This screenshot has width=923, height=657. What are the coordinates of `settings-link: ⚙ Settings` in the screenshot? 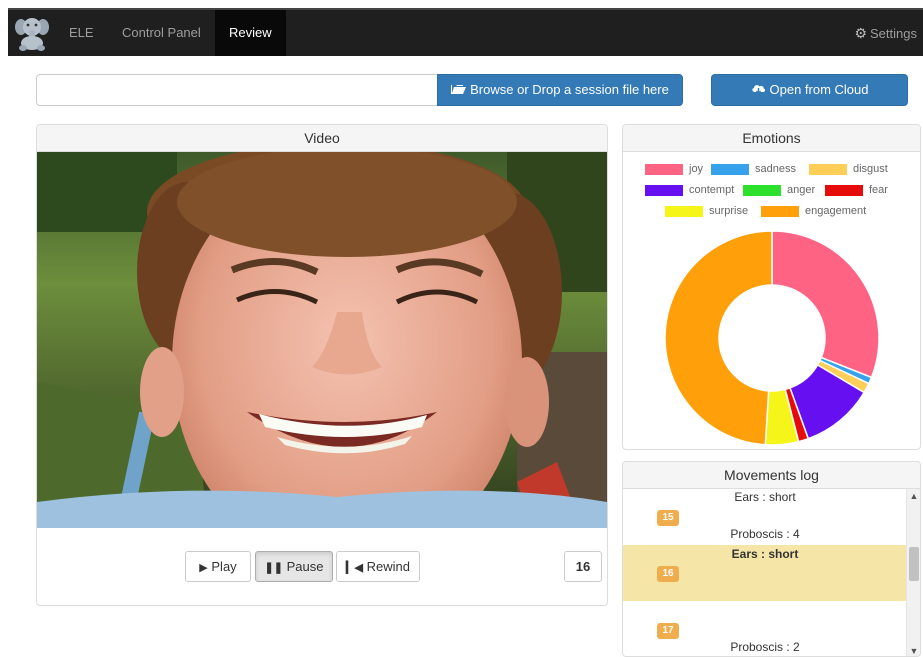 It's located at (885, 33).